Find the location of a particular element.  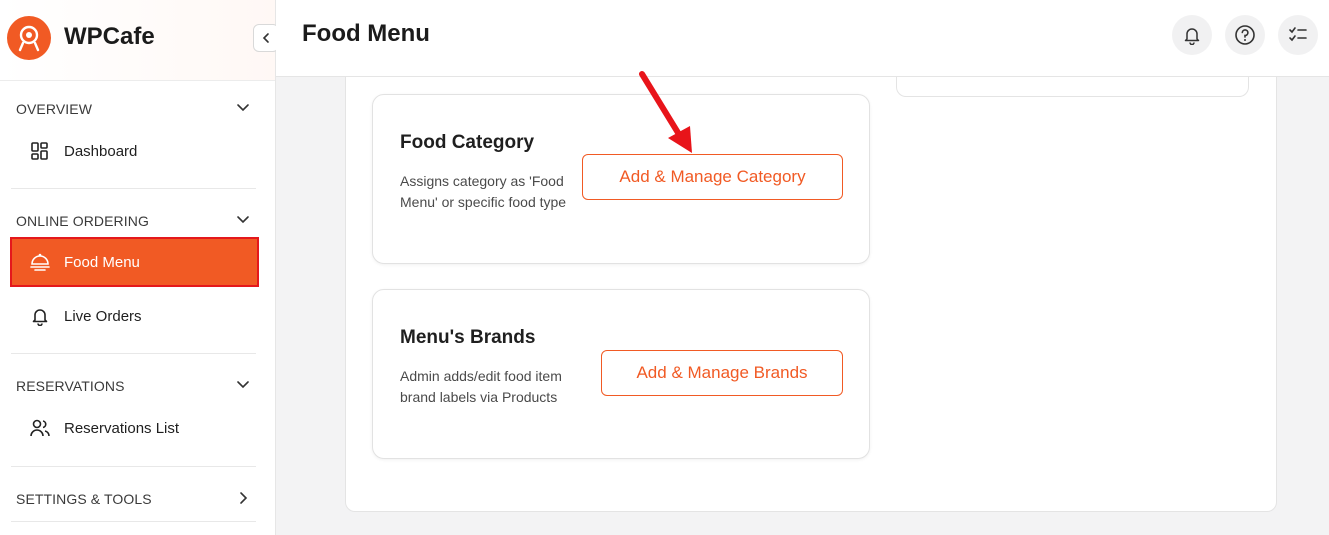

card-title: Menu's Brands is located at coordinates (468, 337).